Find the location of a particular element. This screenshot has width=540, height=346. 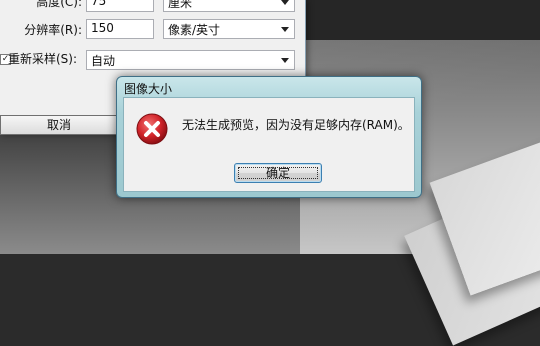

ok-button: 确定 is located at coordinates (278, 173).